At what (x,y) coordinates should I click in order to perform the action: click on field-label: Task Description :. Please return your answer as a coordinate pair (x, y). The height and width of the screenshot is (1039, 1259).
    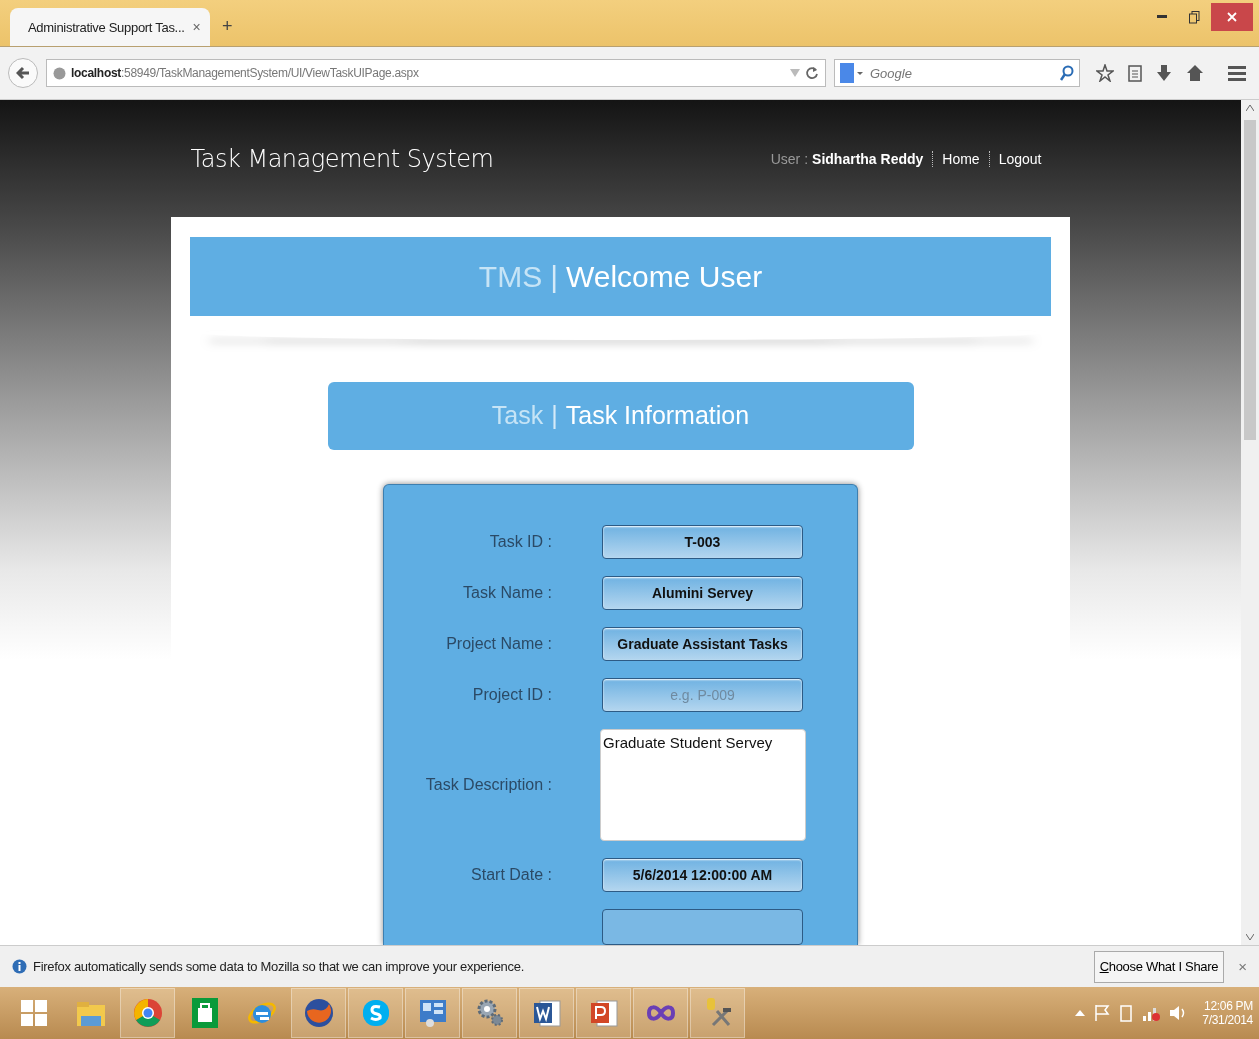
    Looking at the image, I should click on (488, 785).